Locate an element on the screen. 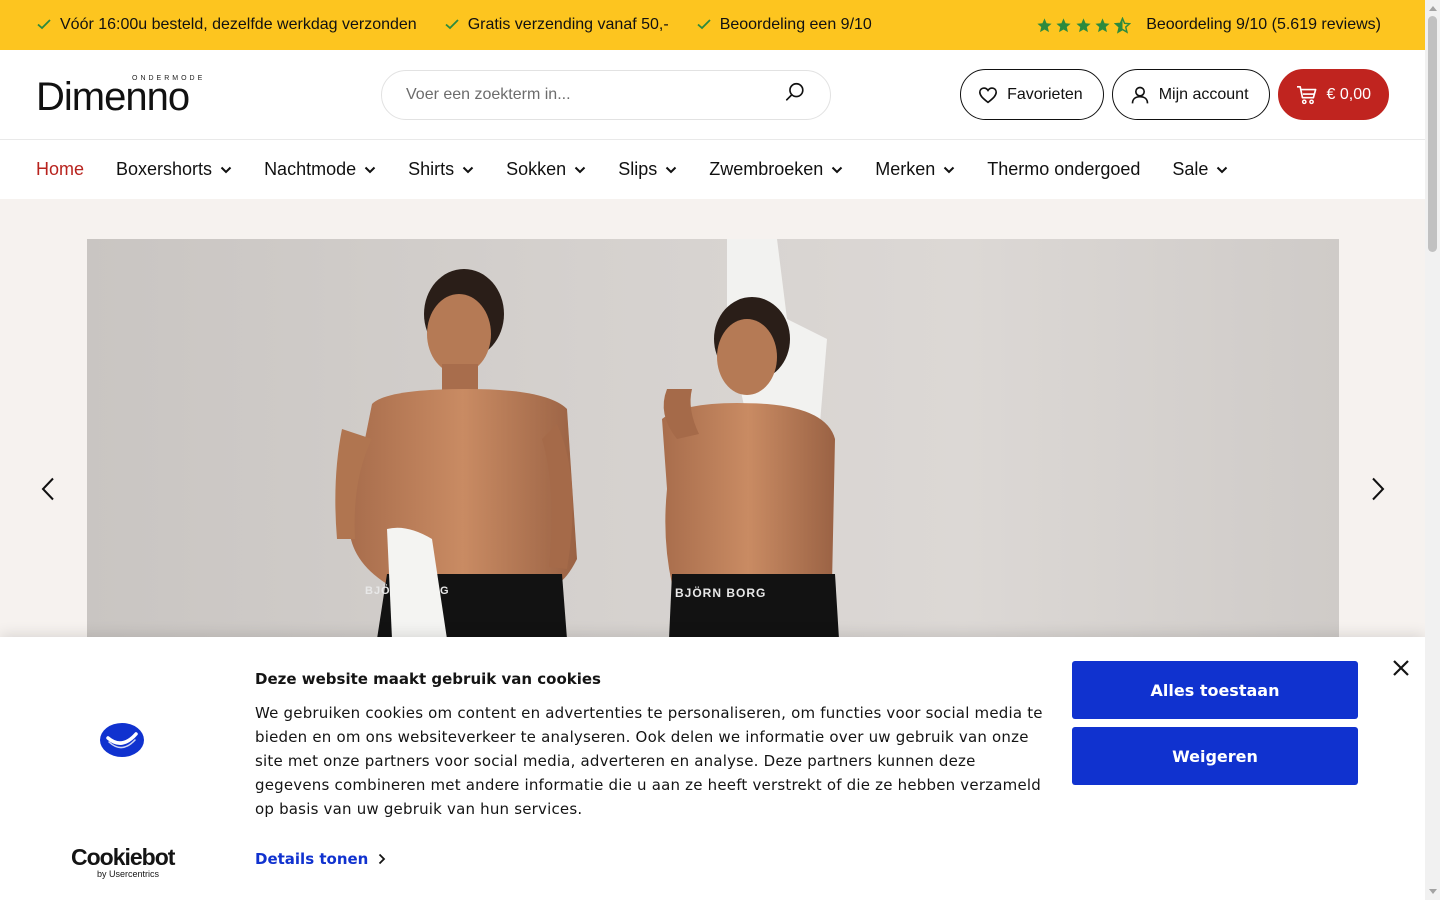 This screenshot has width=1440, height=900. rating-stars is located at coordinates (1085, 25).